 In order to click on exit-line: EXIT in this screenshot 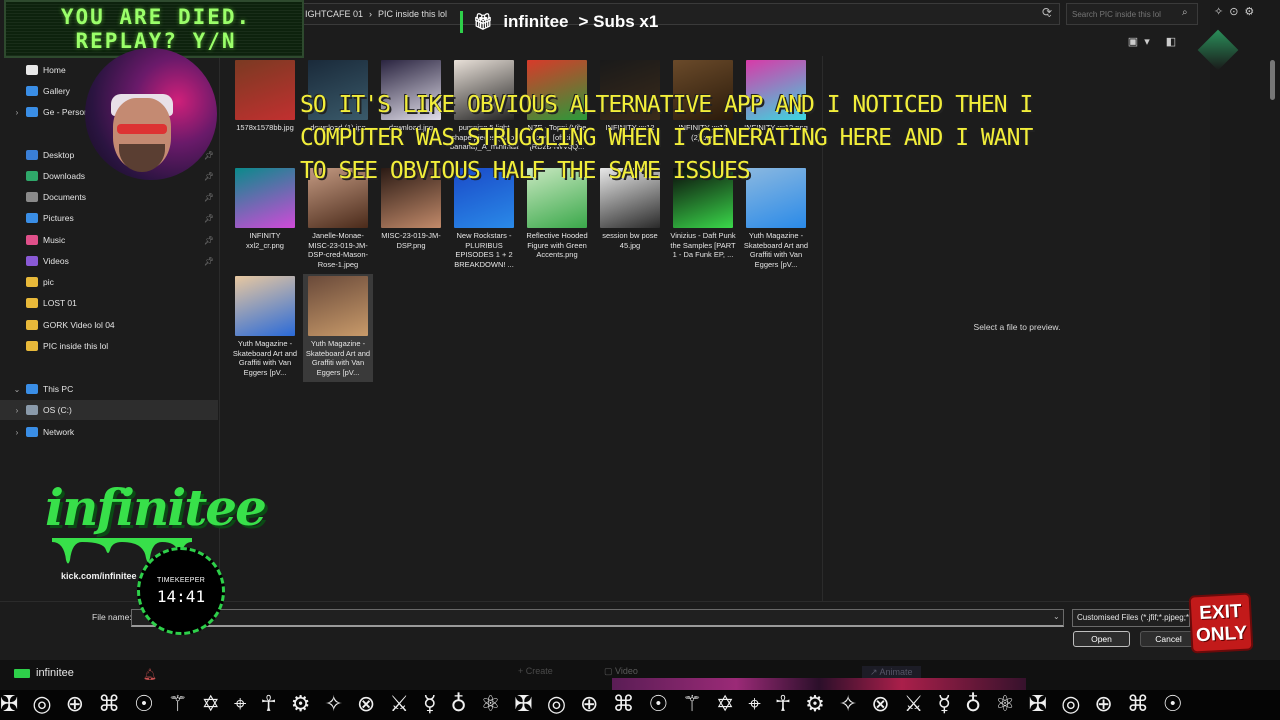, I will do `click(1220, 612)`.